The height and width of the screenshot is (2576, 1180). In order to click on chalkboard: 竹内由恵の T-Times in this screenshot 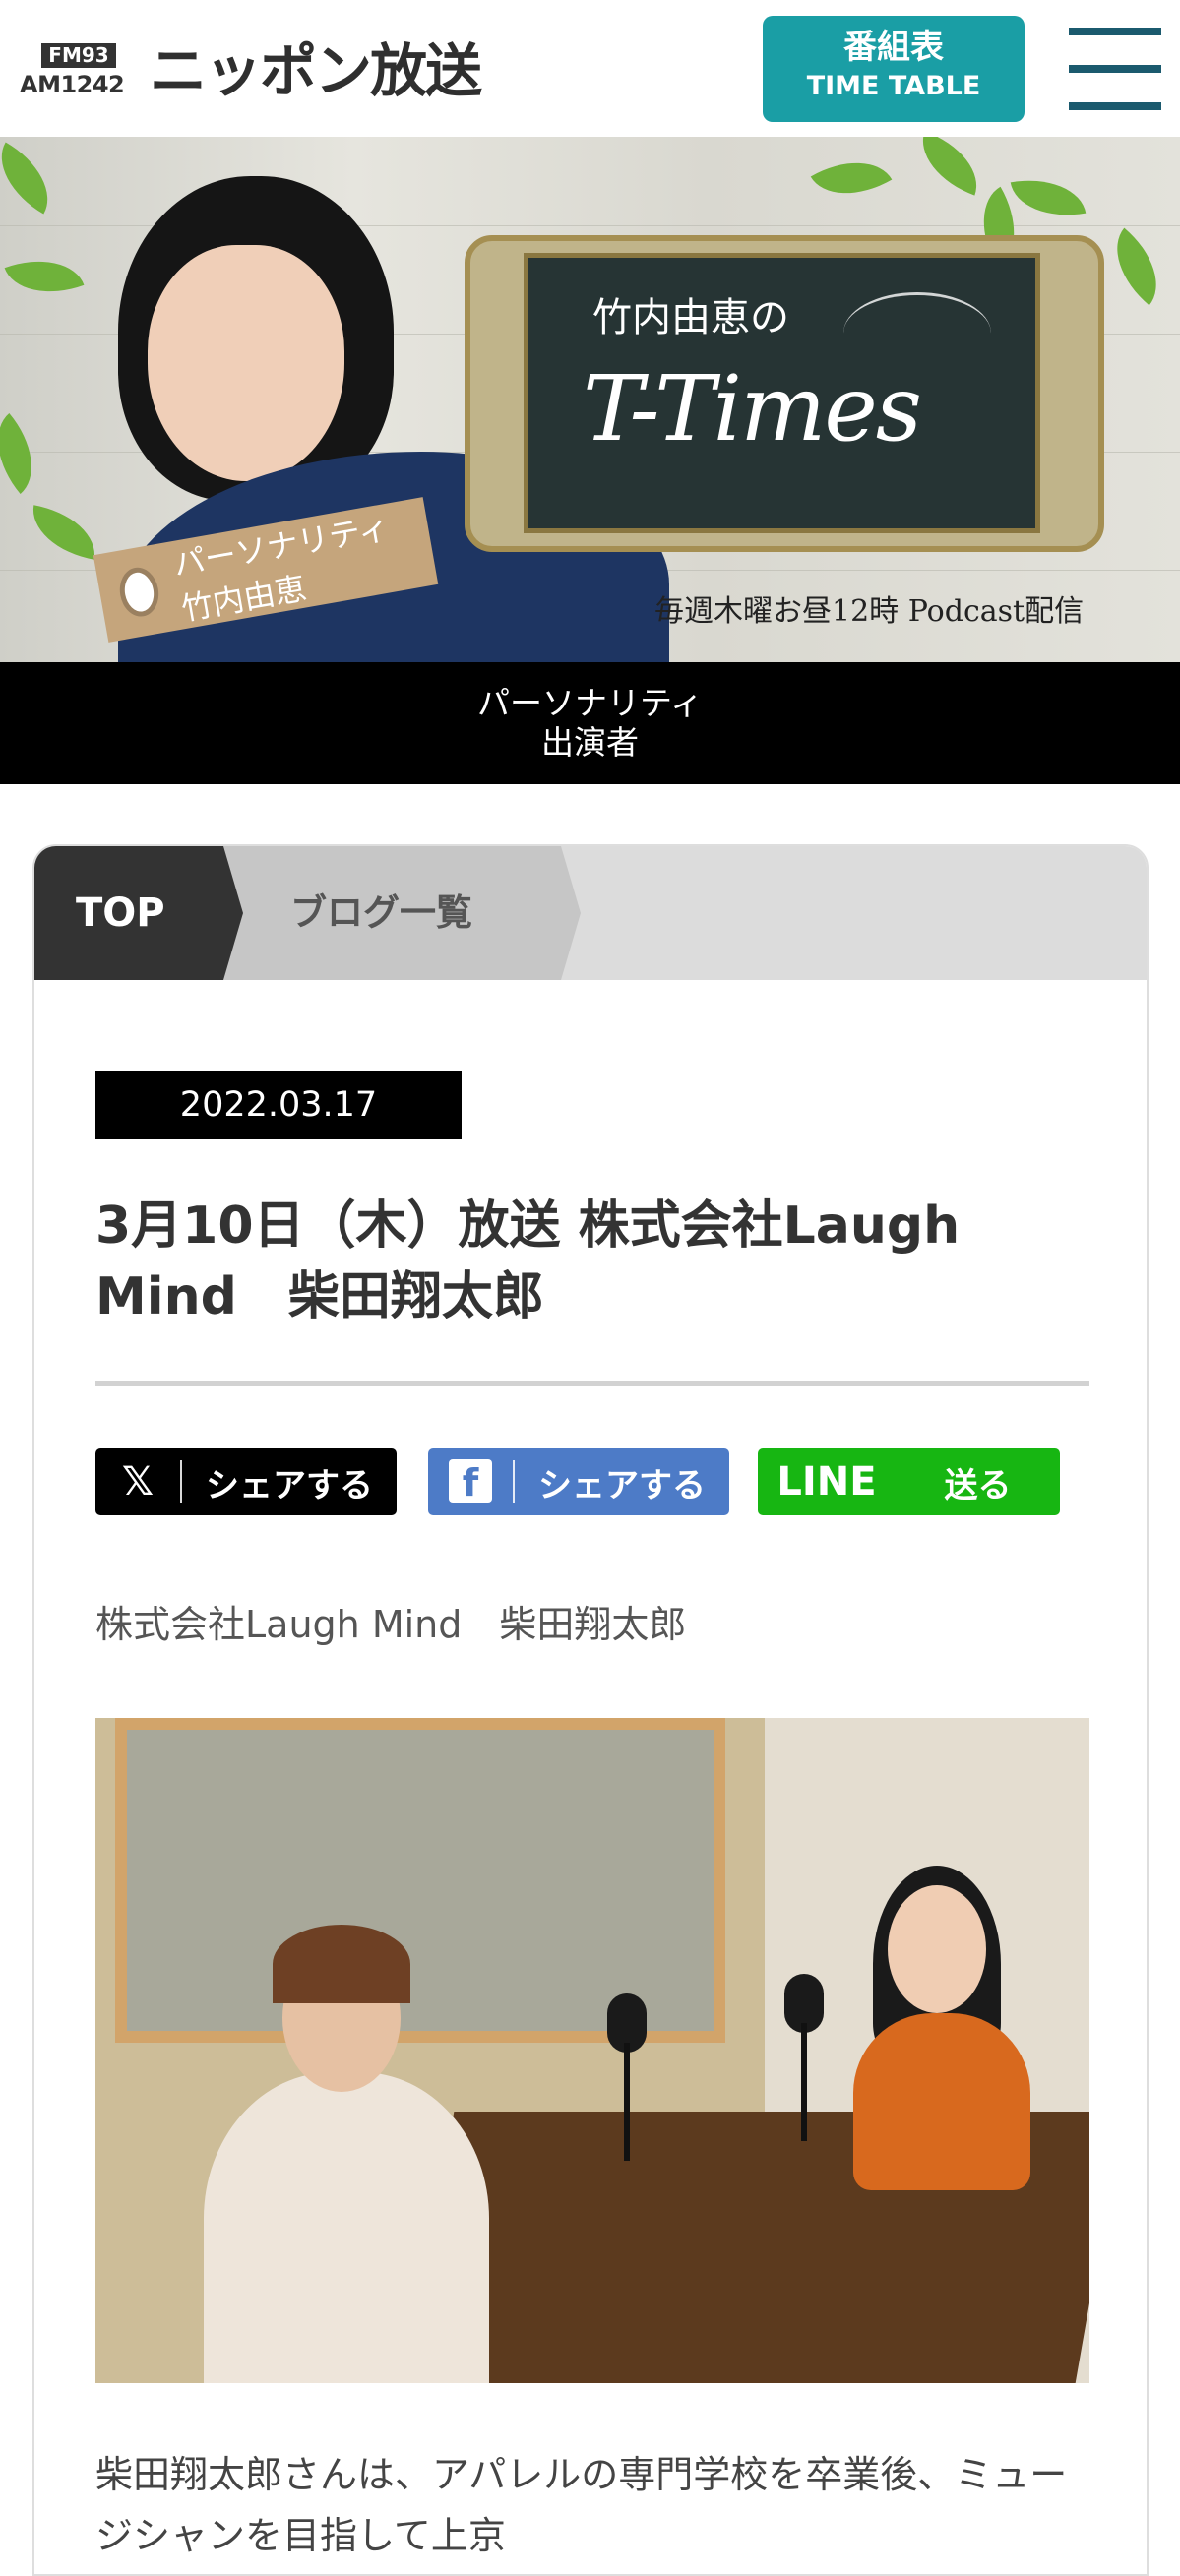, I will do `click(782, 393)`.